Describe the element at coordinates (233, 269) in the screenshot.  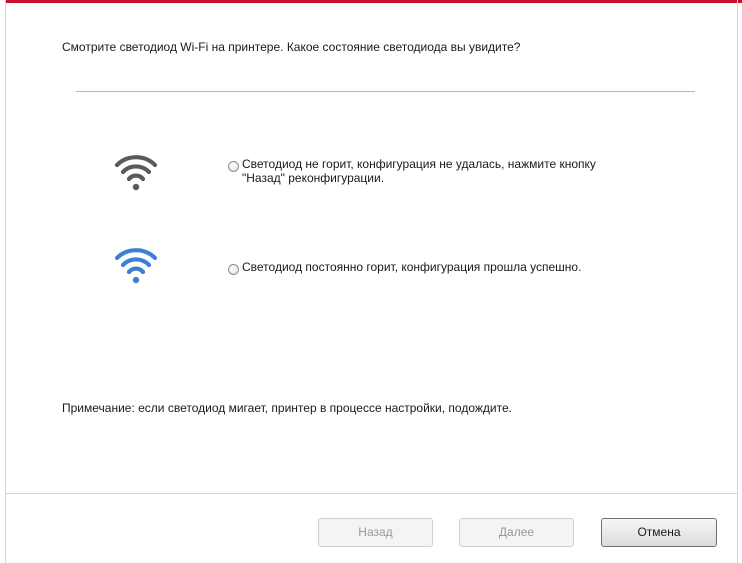
I see `radio-led-on` at that location.